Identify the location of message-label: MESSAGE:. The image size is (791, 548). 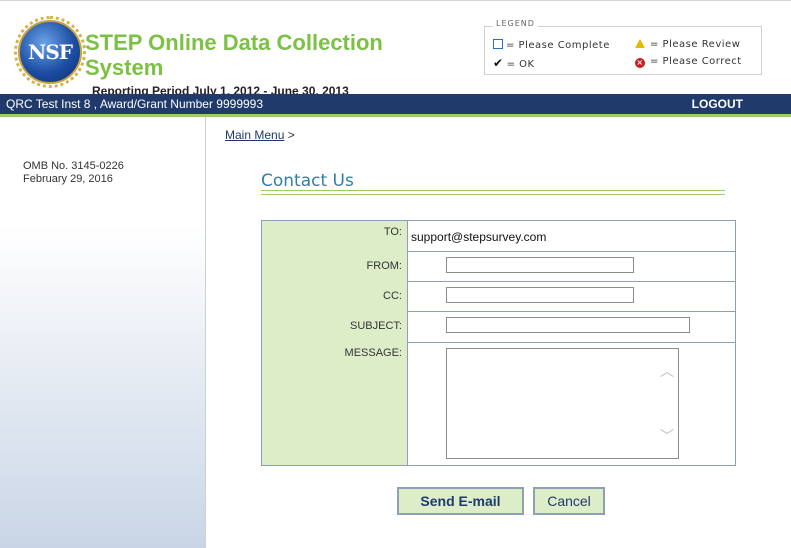
(335, 403).